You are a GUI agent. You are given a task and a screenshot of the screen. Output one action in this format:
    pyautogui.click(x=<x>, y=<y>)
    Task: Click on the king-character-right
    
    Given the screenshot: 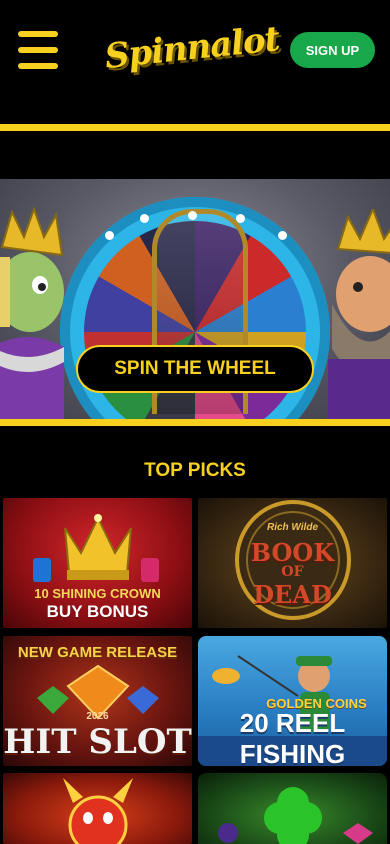 What is the action you would take?
    pyautogui.click(x=359, y=314)
    